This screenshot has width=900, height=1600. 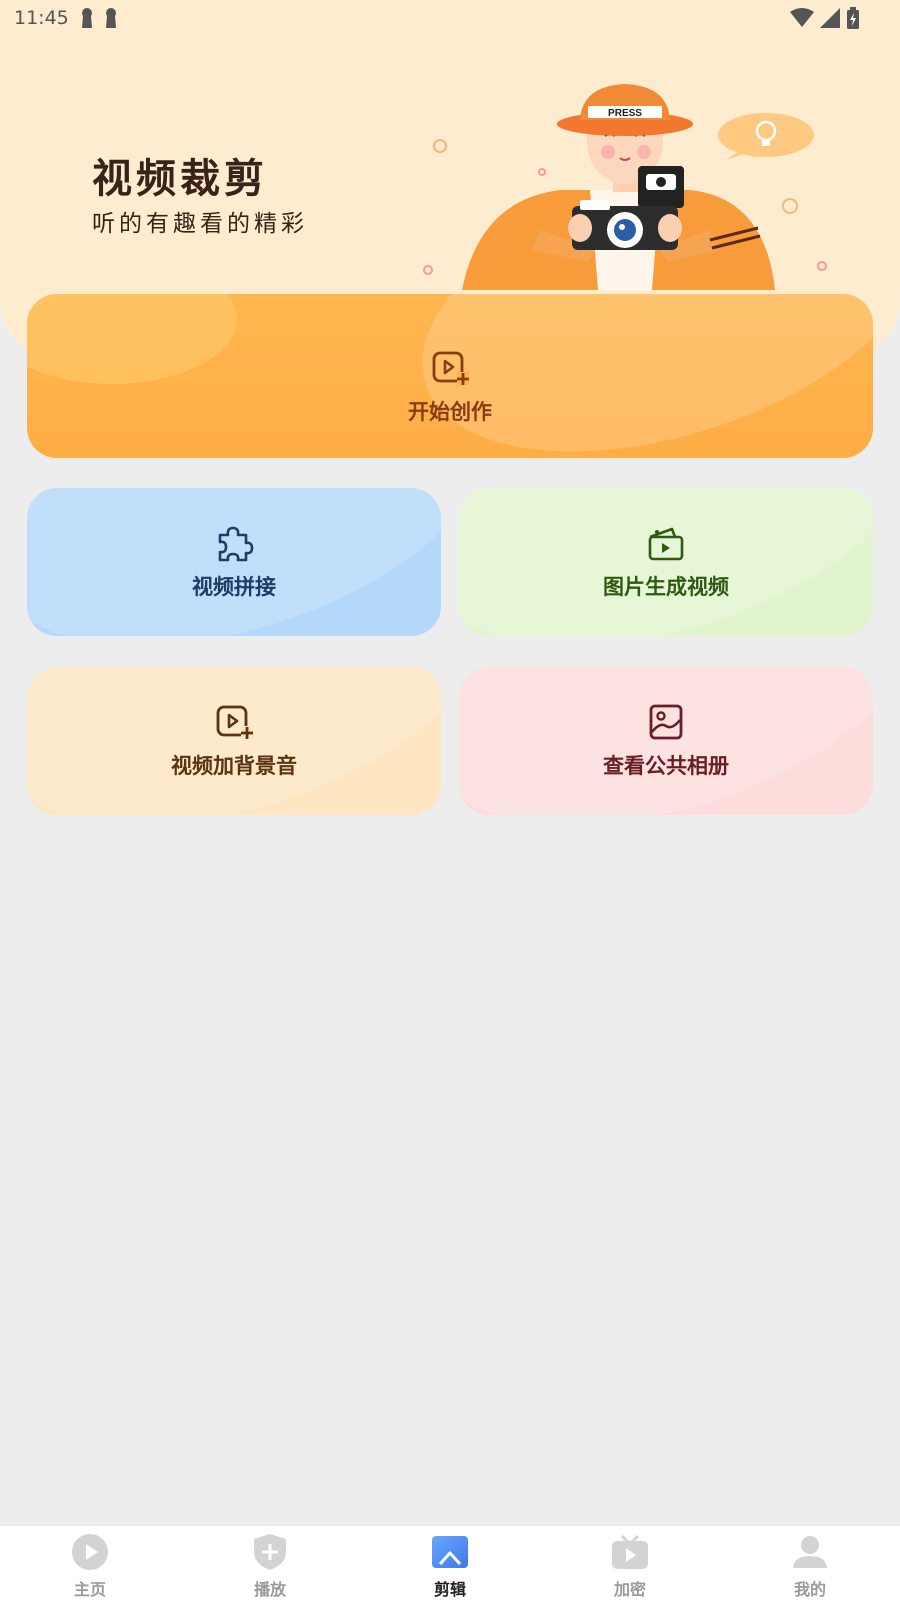 I want to click on status-bar: 11:45, so click(x=450, y=18).